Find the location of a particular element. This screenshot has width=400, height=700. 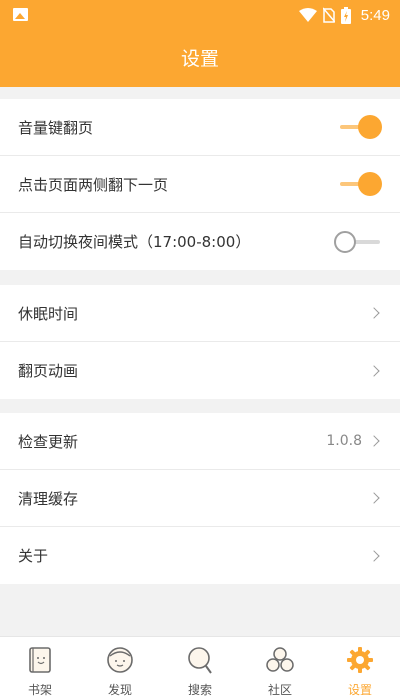

tab-label: 搜索 is located at coordinates (199, 690).